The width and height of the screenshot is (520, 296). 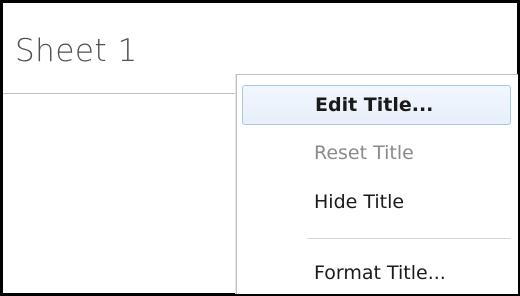 I want to click on menu-item-hide-title: Hide Title, so click(x=376, y=202).